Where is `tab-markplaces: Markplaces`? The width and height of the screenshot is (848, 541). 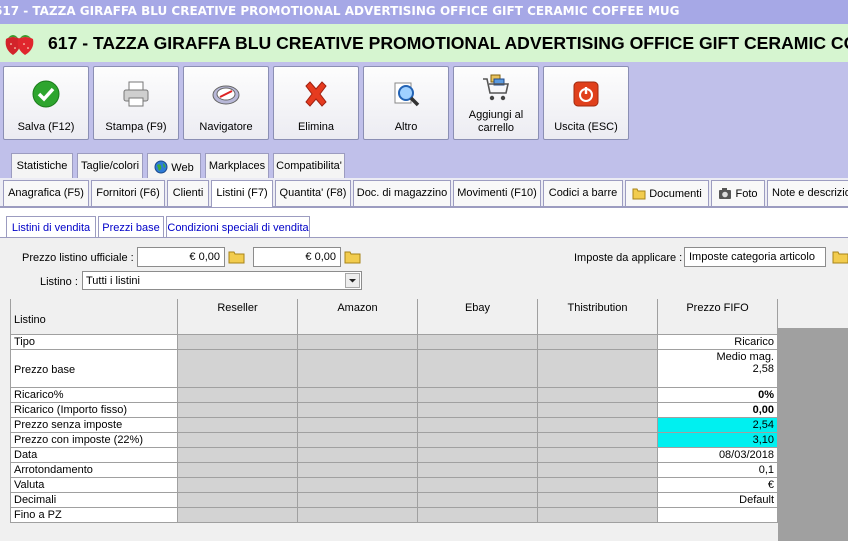 tab-markplaces: Markplaces is located at coordinates (237, 166).